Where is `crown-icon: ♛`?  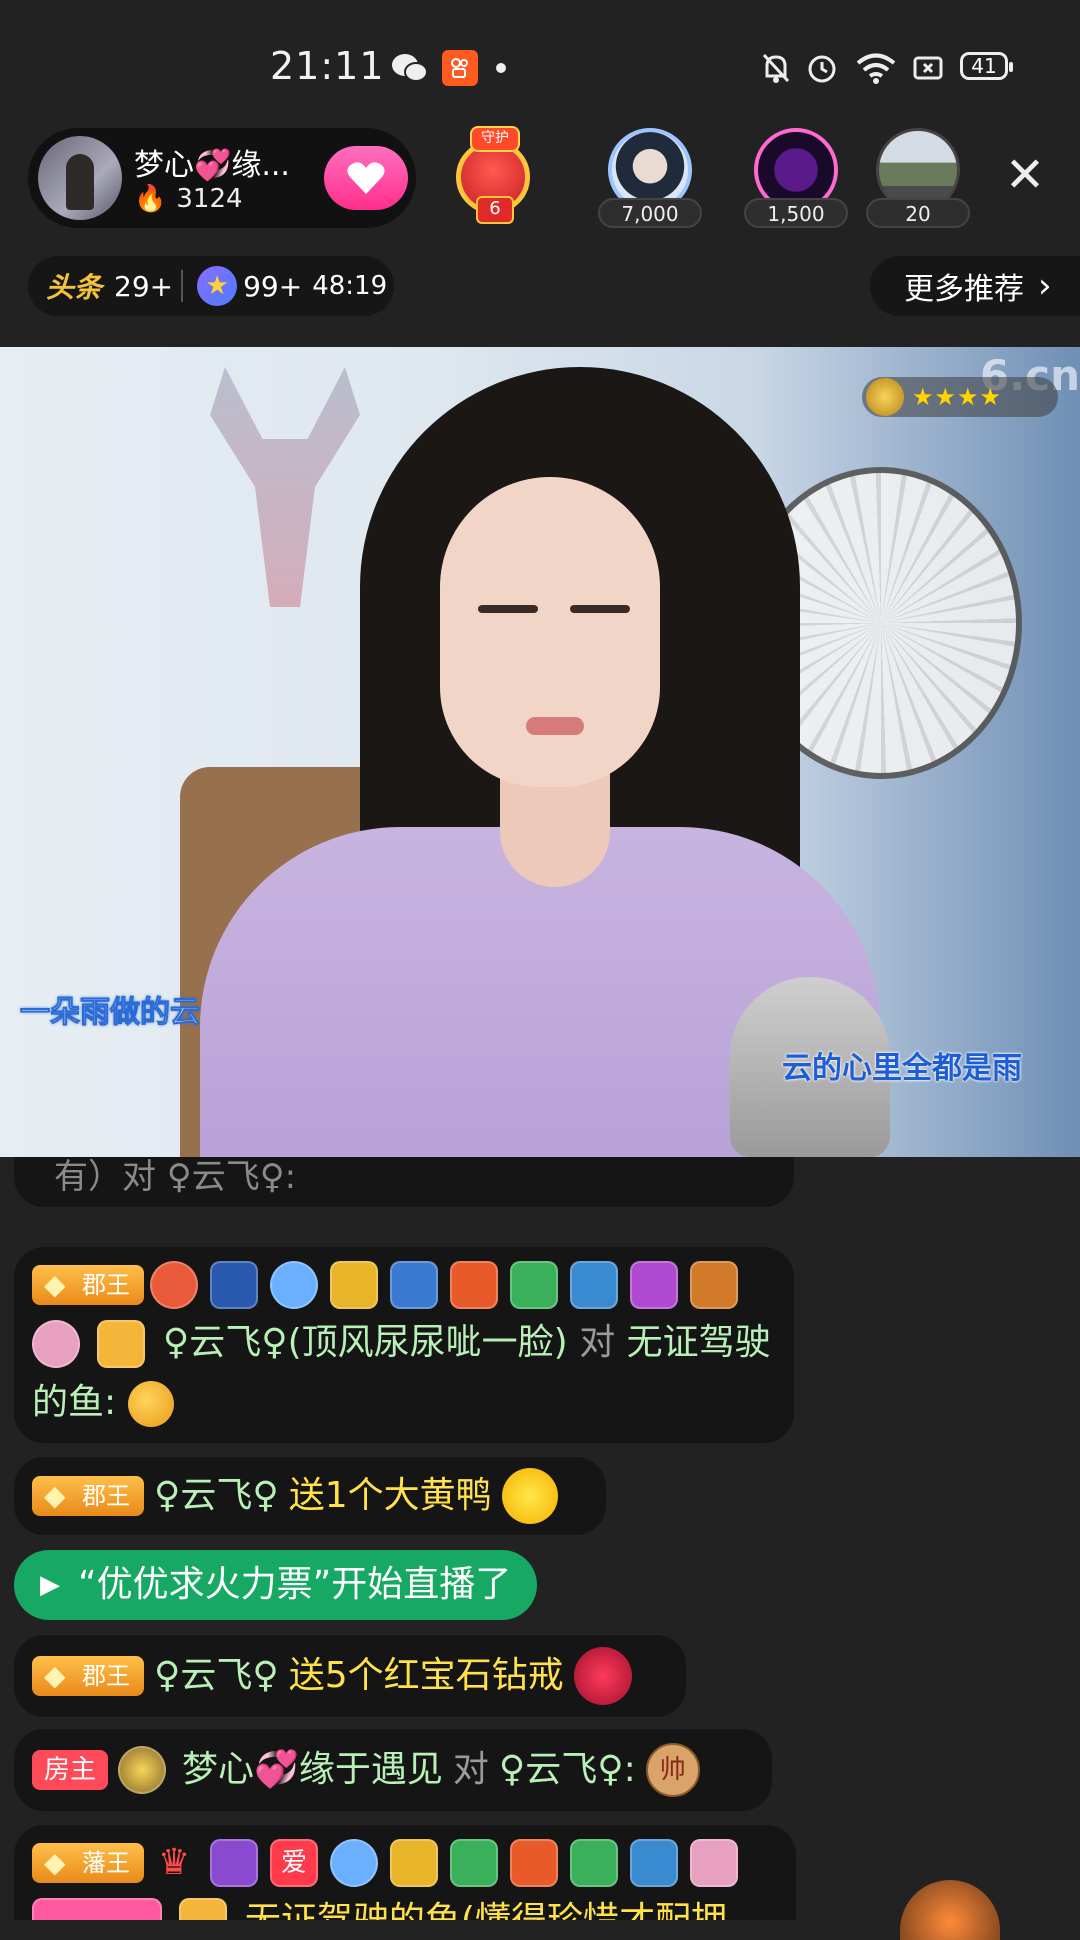 crown-icon: ♛ is located at coordinates (174, 1862).